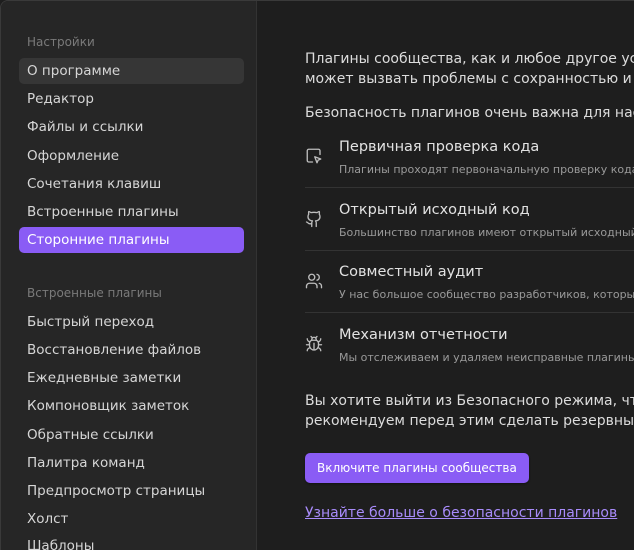 This screenshot has height=550, width=634. What do you see at coordinates (131, 435) in the screenshot?
I see `sidebar-item-backlinks: Обратные ссылки` at bounding box center [131, 435].